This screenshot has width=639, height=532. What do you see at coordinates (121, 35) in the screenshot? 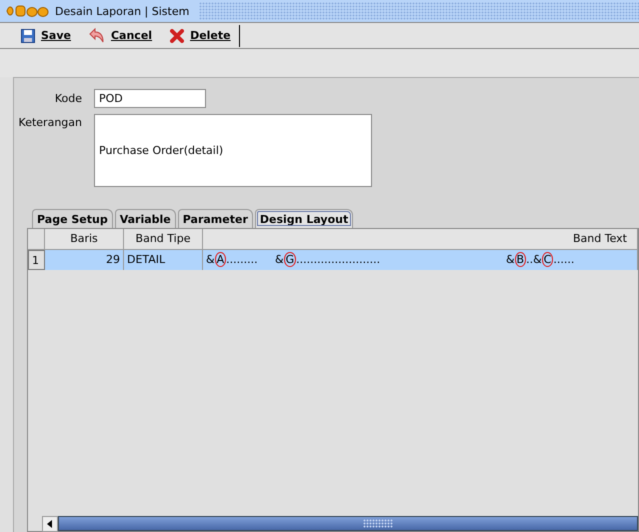
I see `cancel-button: Cancel` at bounding box center [121, 35].